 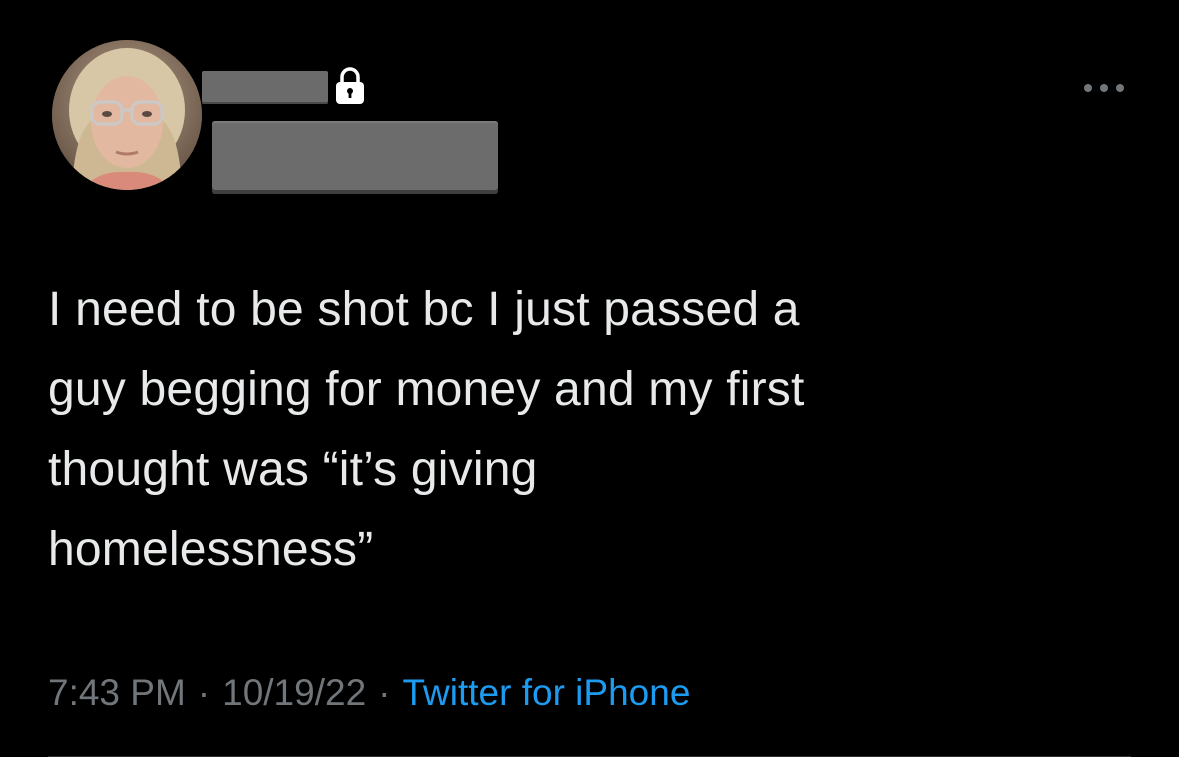 What do you see at coordinates (117, 693) in the screenshot?
I see `tweet-time: 7:43 PM` at bounding box center [117, 693].